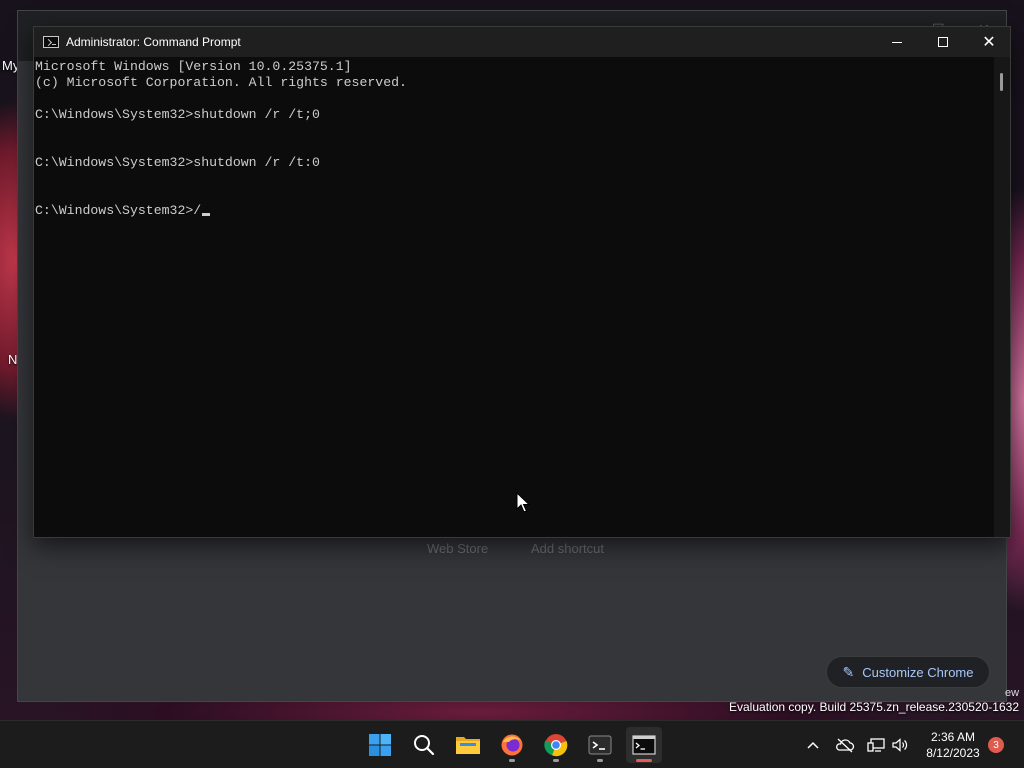  I want to click on firefox-button, so click(512, 745).